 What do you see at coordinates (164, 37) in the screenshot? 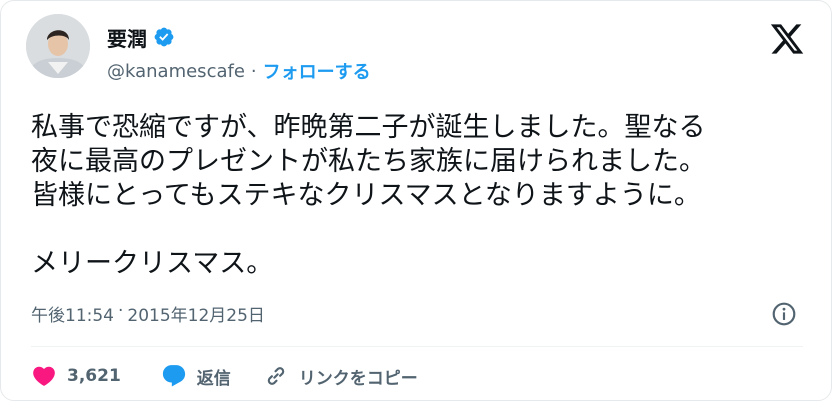
I see `verified-badge-icon` at bounding box center [164, 37].